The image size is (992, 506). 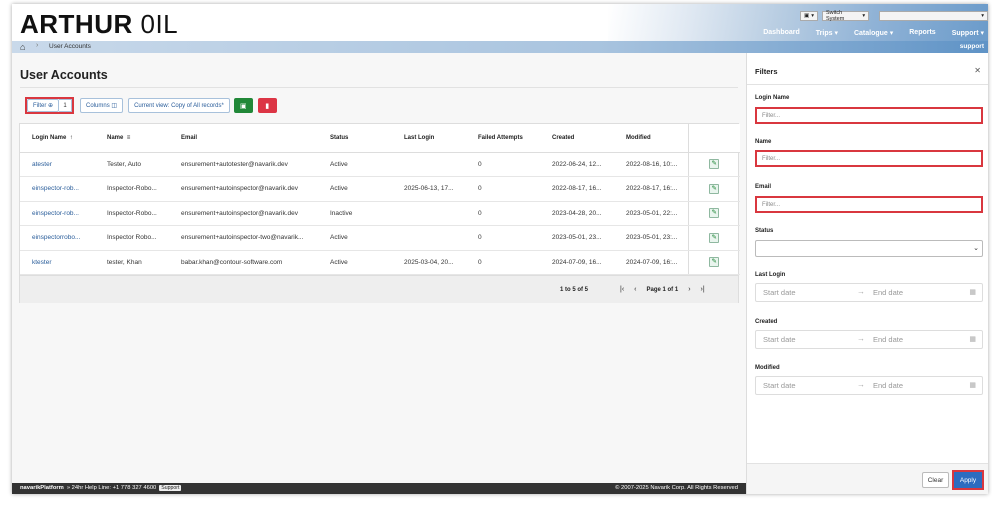 What do you see at coordinates (132, 138) in the screenshot?
I see `column-header-name: Name ≡` at bounding box center [132, 138].